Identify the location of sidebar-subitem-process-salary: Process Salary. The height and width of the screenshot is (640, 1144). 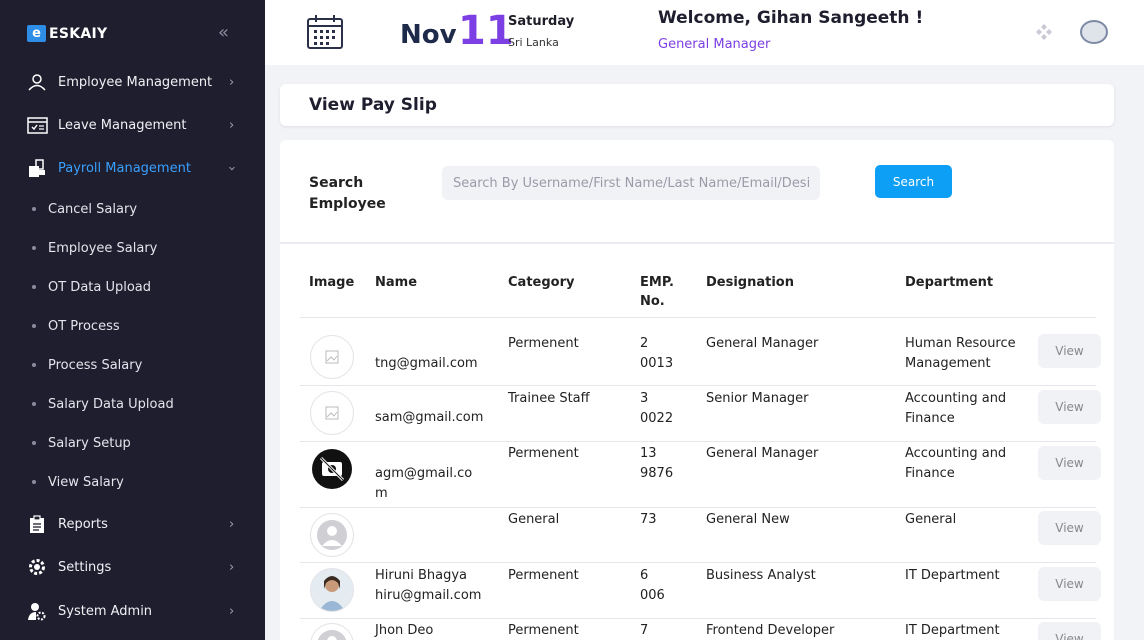
(132, 365).